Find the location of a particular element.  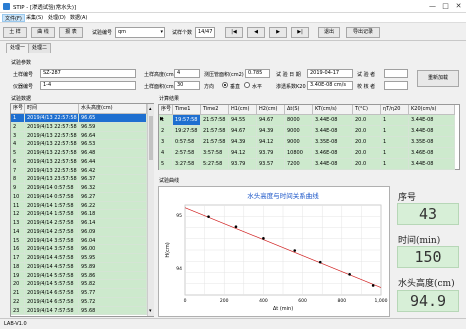

grid-scrollbar: ▴ ▾ is located at coordinates (150, 210).